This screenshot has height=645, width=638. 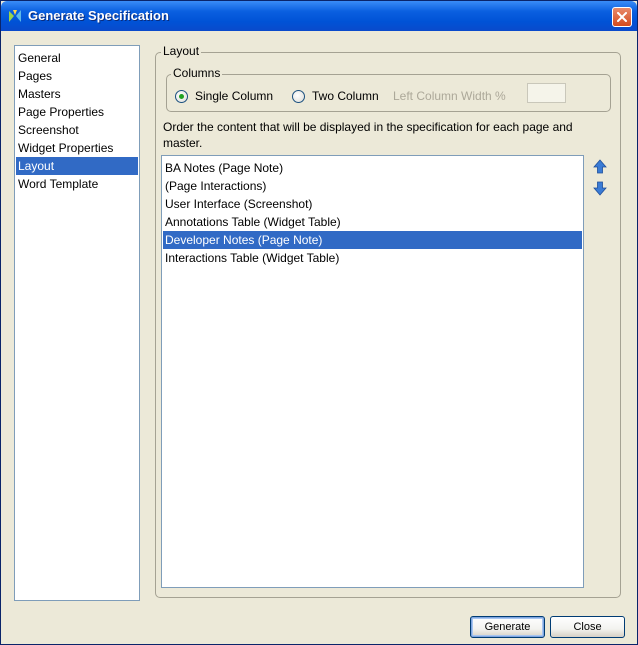 I want to click on nav-item-general: General, so click(x=77, y=58).